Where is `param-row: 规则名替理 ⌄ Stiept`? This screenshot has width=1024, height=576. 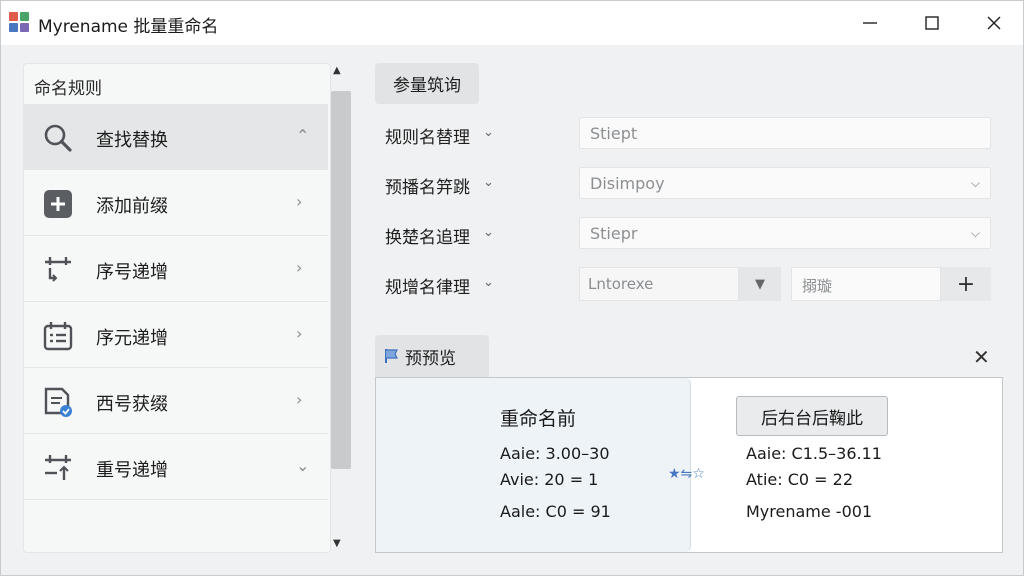
param-row: 规则名替理 ⌄ Stiept is located at coordinates (690, 134).